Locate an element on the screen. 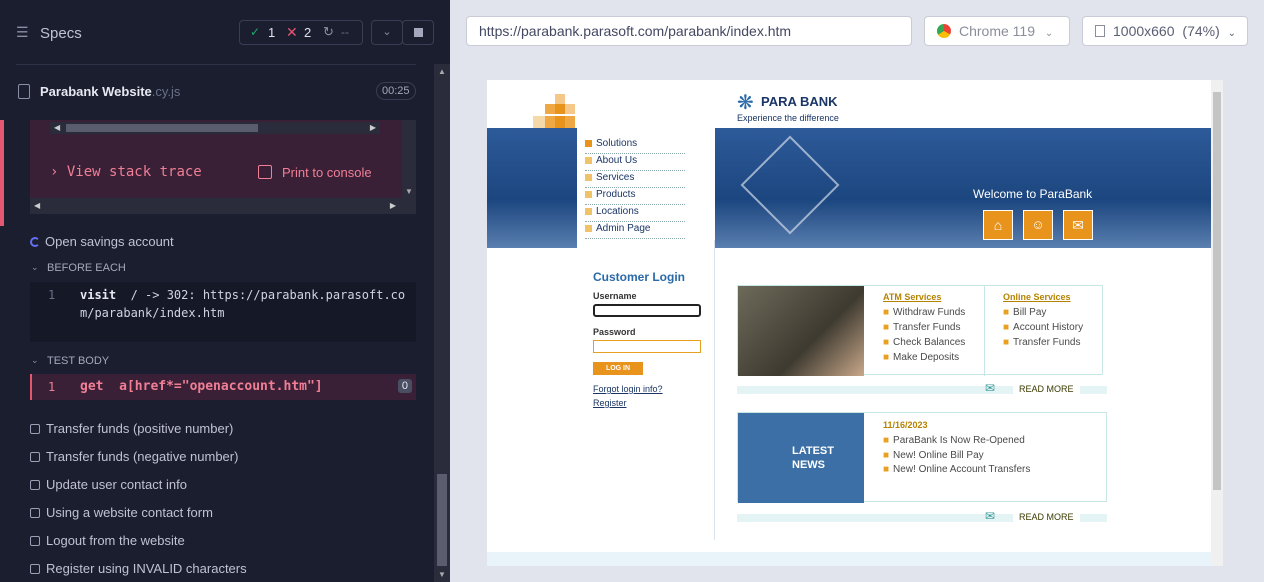  fail-count: 2 is located at coordinates (308, 32).